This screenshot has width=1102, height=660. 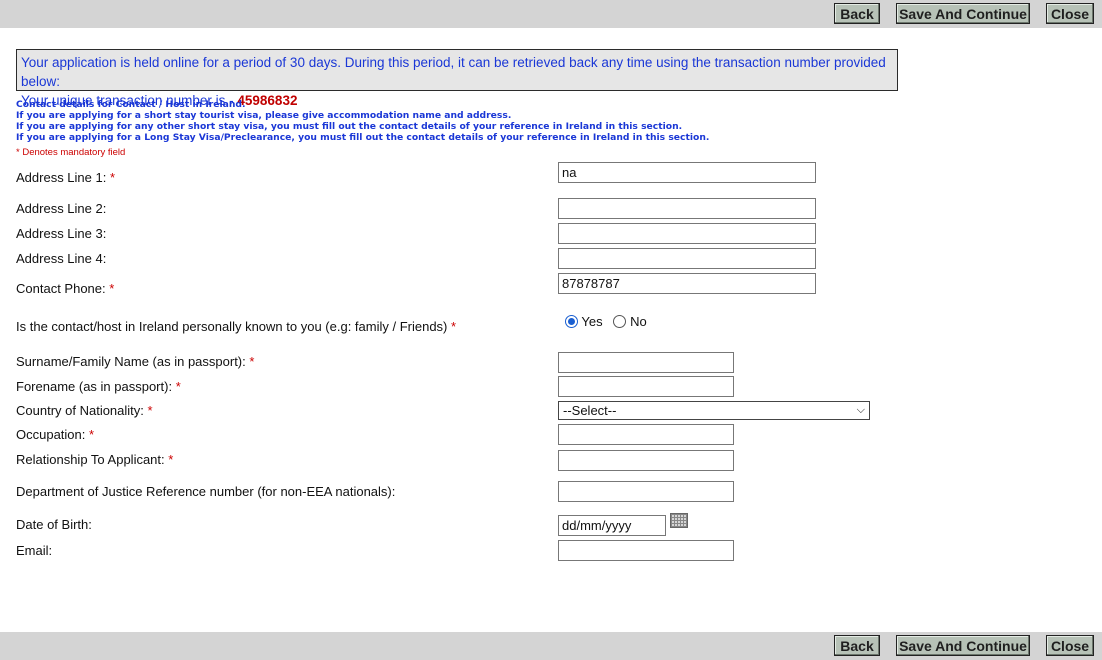 I want to click on forename-input, so click(x=646, y=386).